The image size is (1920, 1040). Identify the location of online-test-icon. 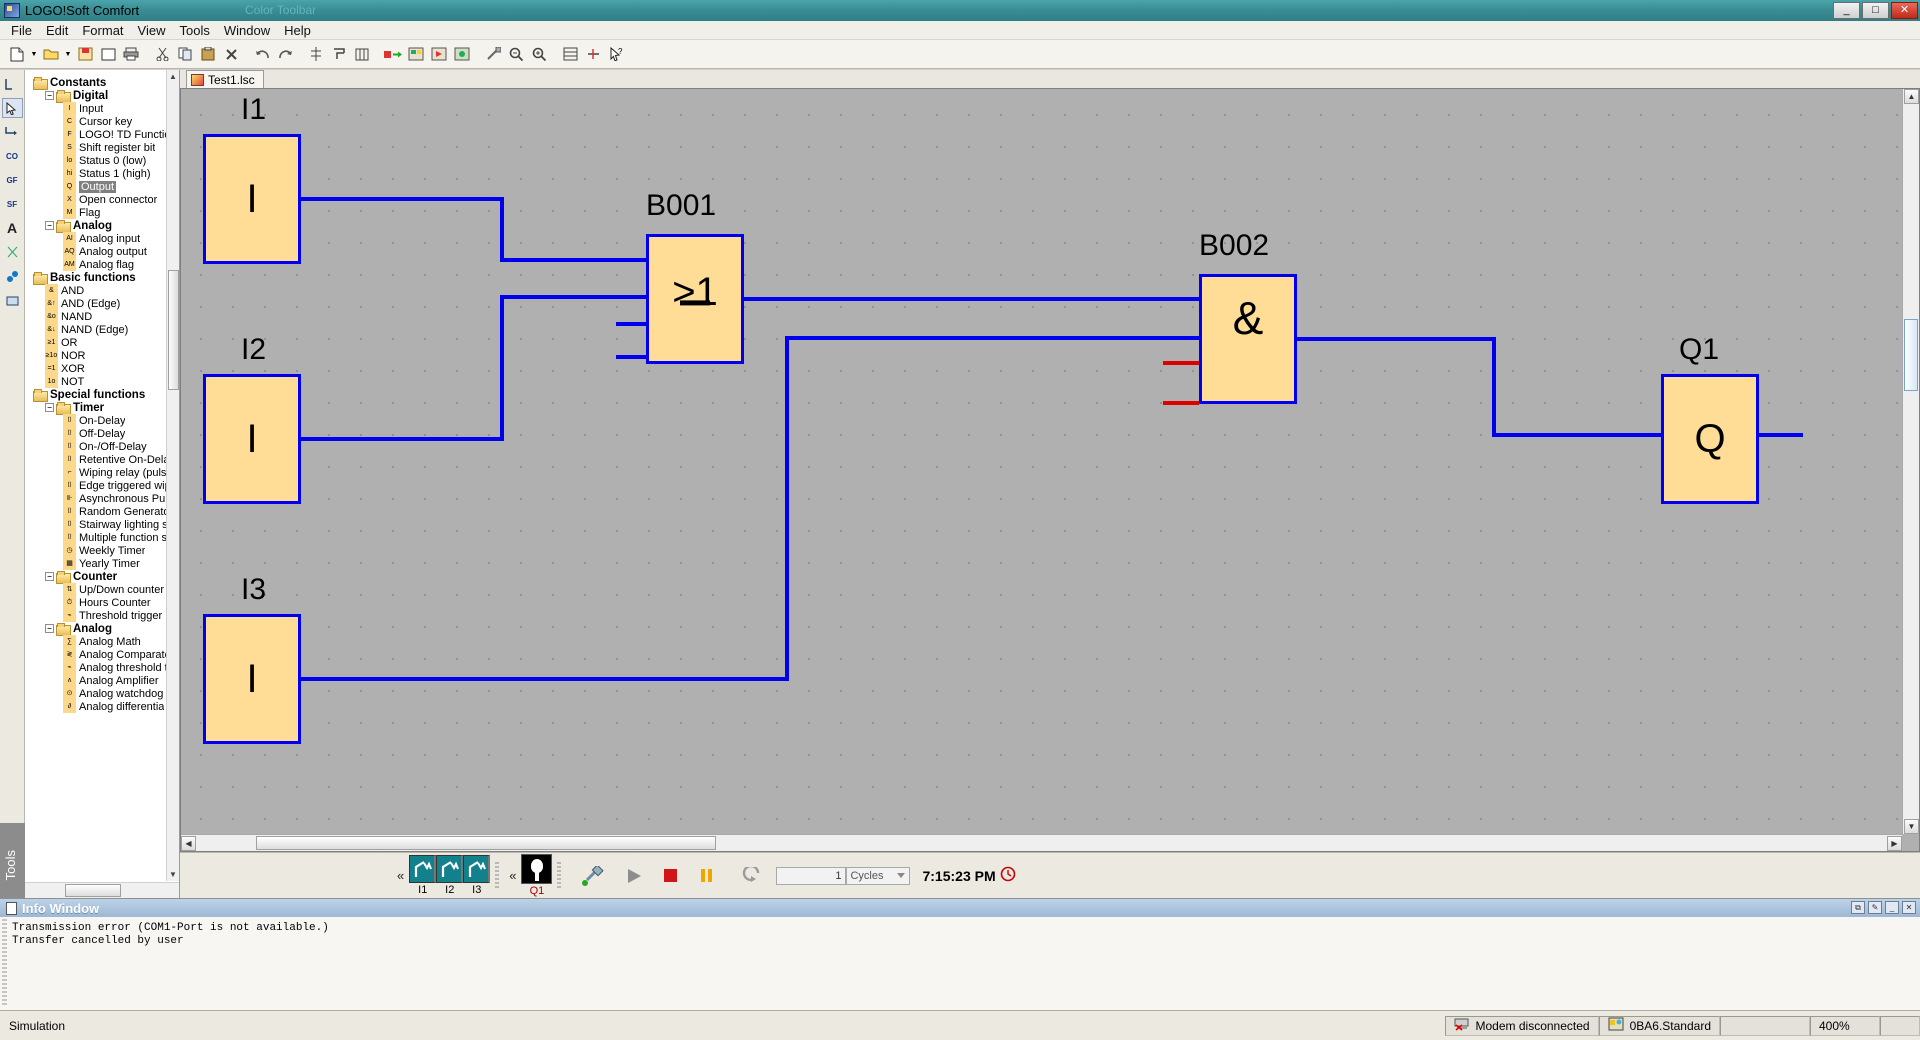
(462, 54).